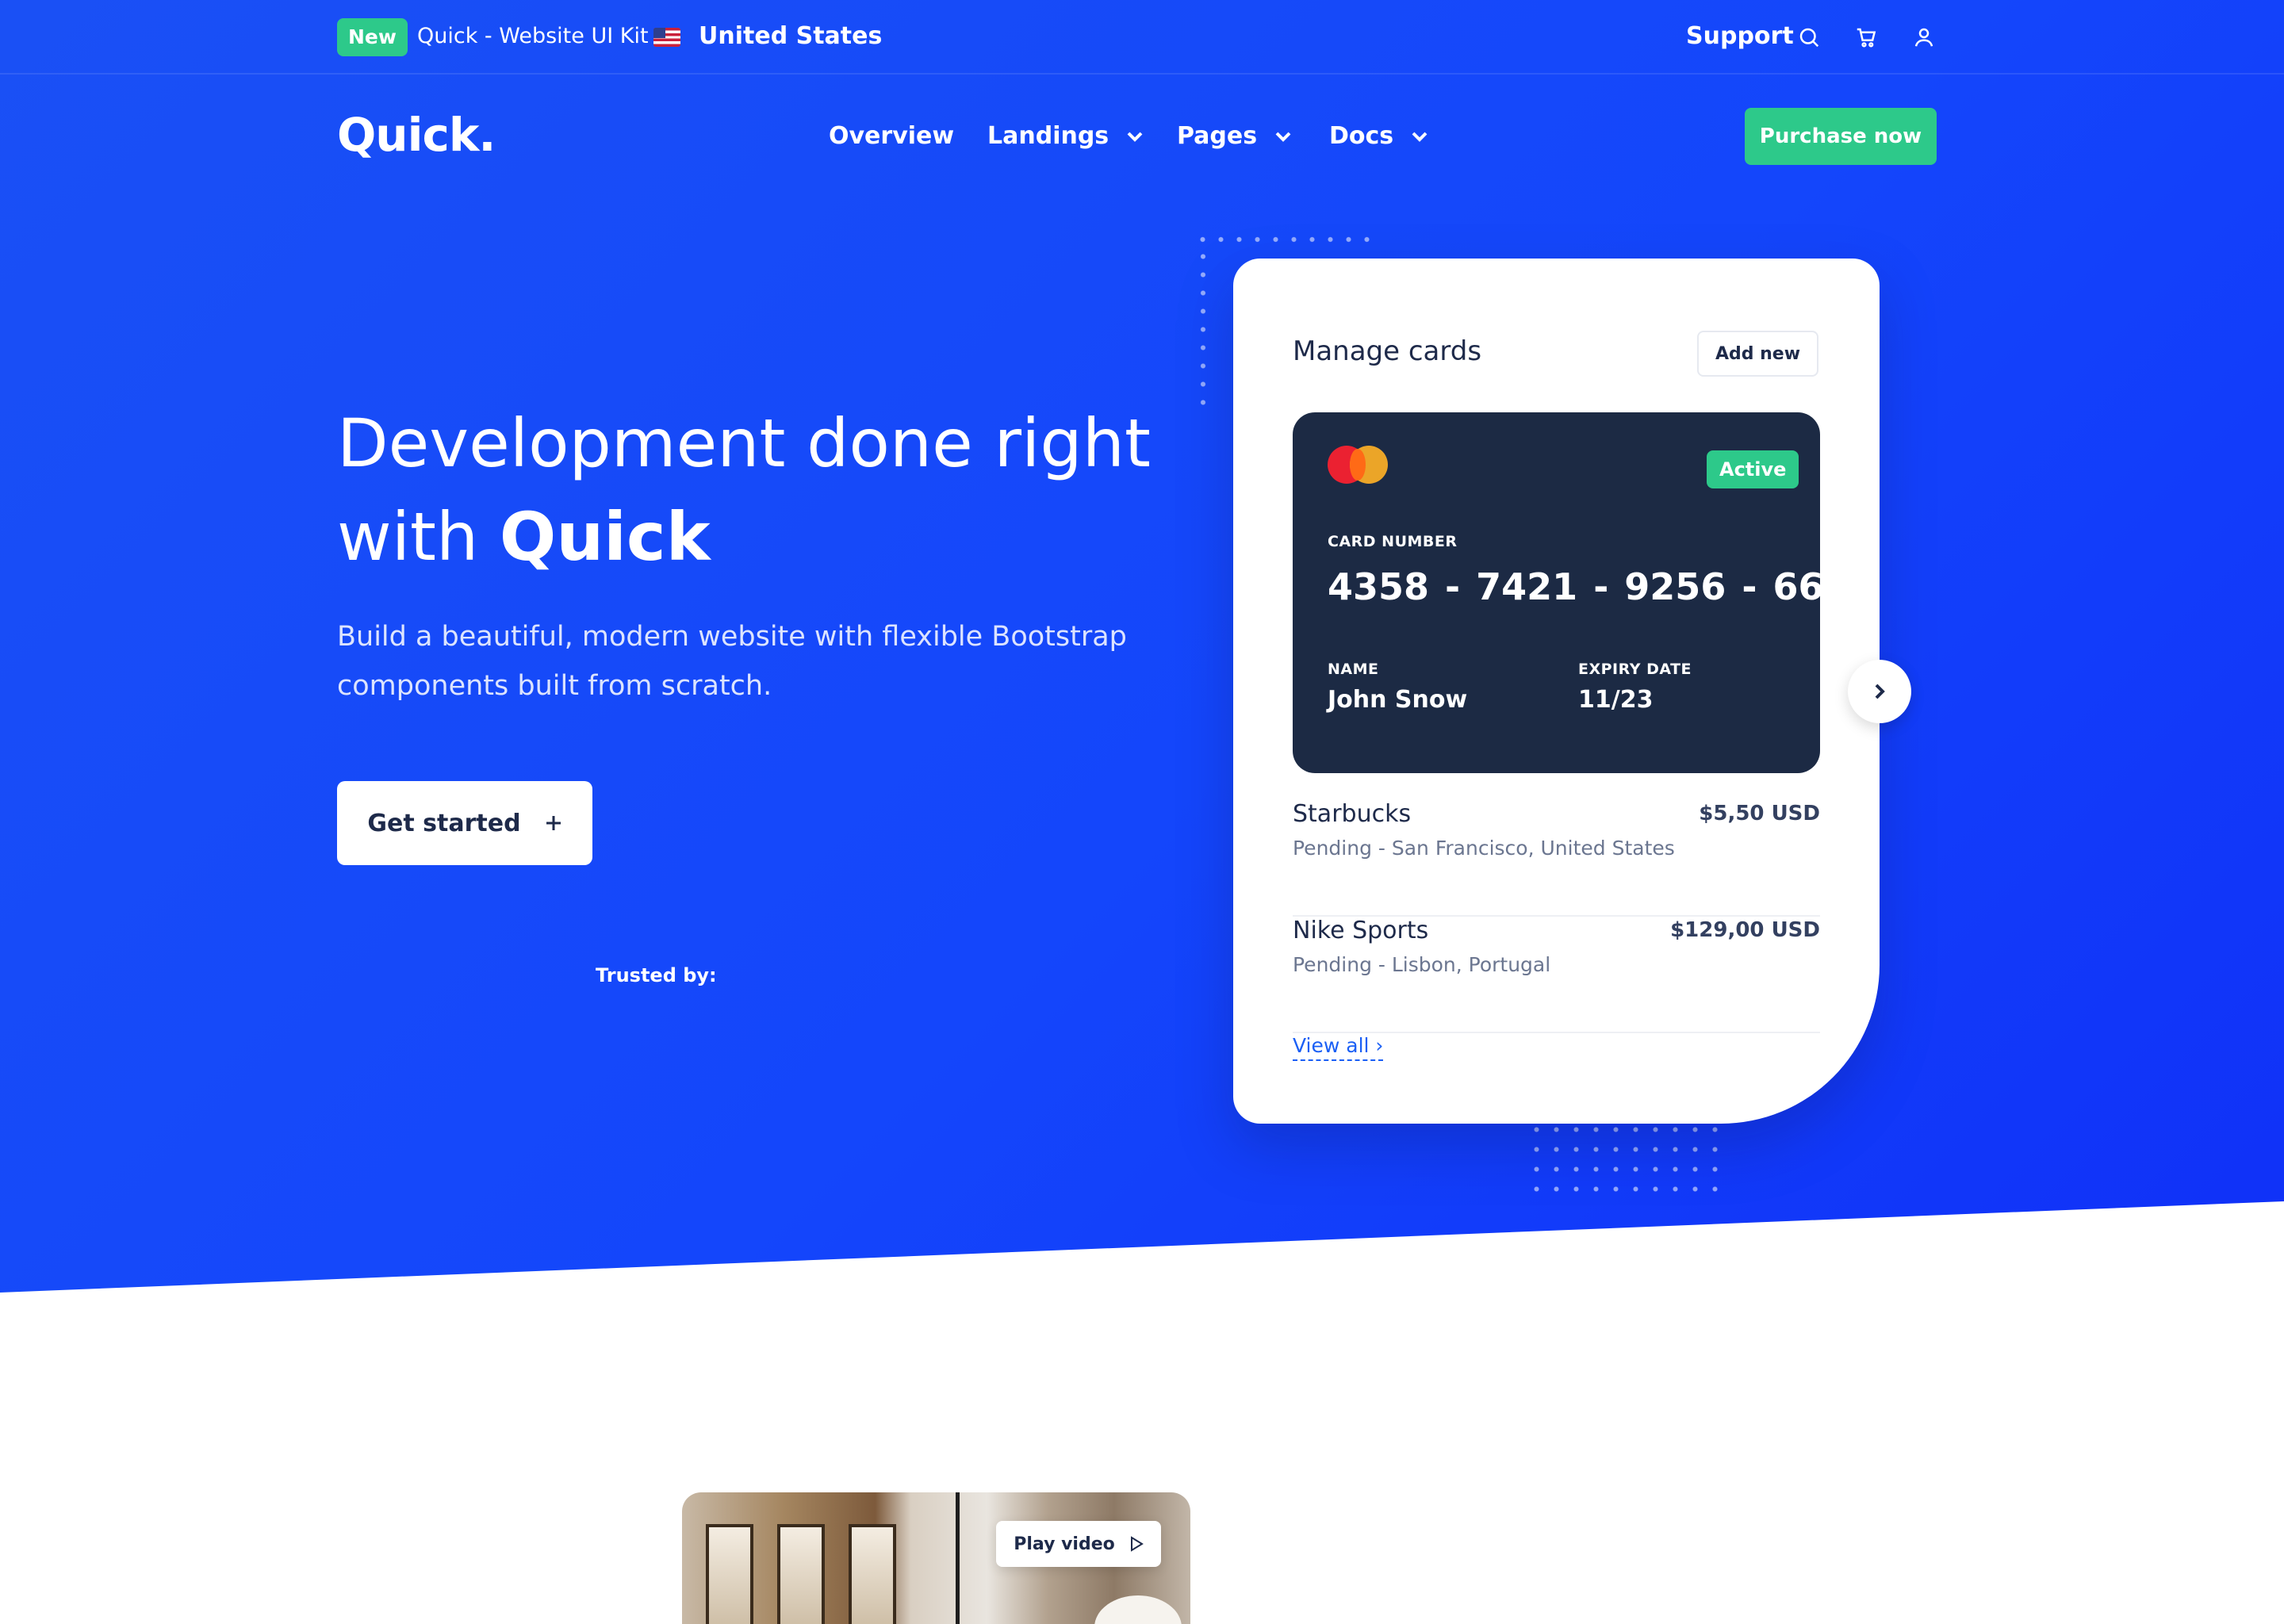 The image size is (2284, 1624). I want to click on nav-pages: Pages, so click(1234, 136).